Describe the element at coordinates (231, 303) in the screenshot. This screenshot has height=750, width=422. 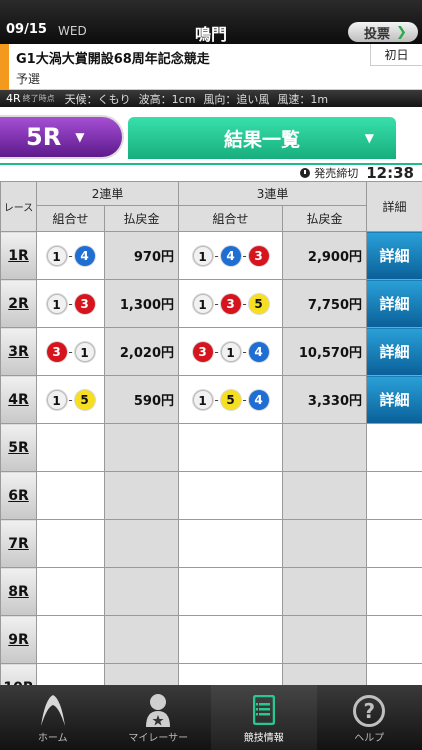
I see `trifecta-combo: 1-3-5` at that location.